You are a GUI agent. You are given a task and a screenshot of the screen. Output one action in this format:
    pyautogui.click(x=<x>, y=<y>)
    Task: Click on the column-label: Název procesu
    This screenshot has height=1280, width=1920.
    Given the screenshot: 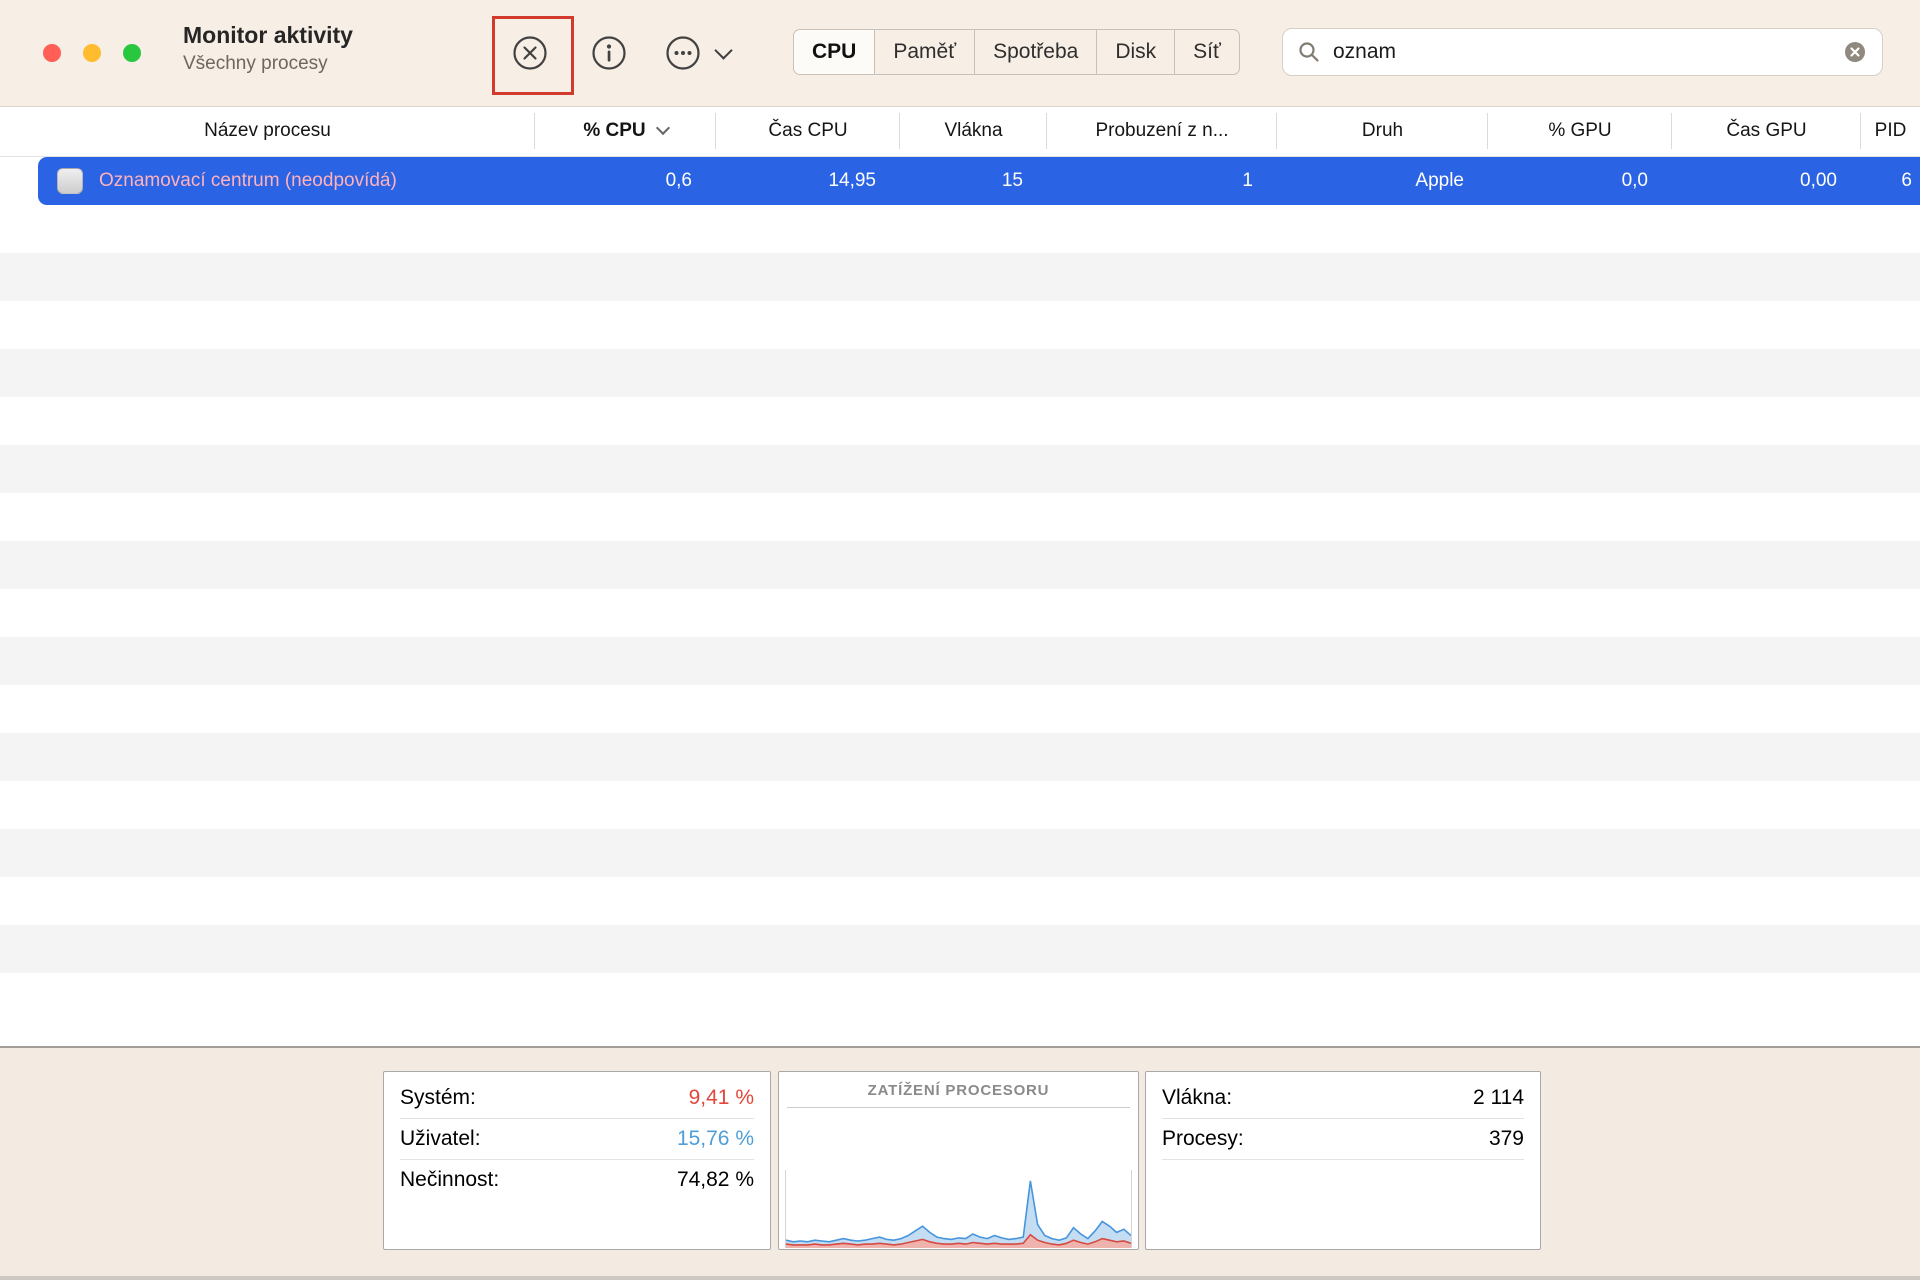 What is the action you would take?
    pyautogui.click(x=267, y=130)
    